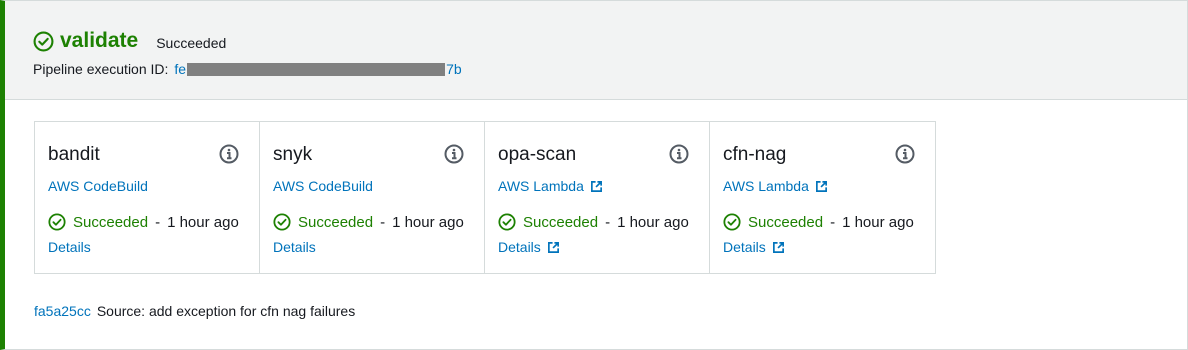  I want to click on redacted-execution-id, so click(316, 69).